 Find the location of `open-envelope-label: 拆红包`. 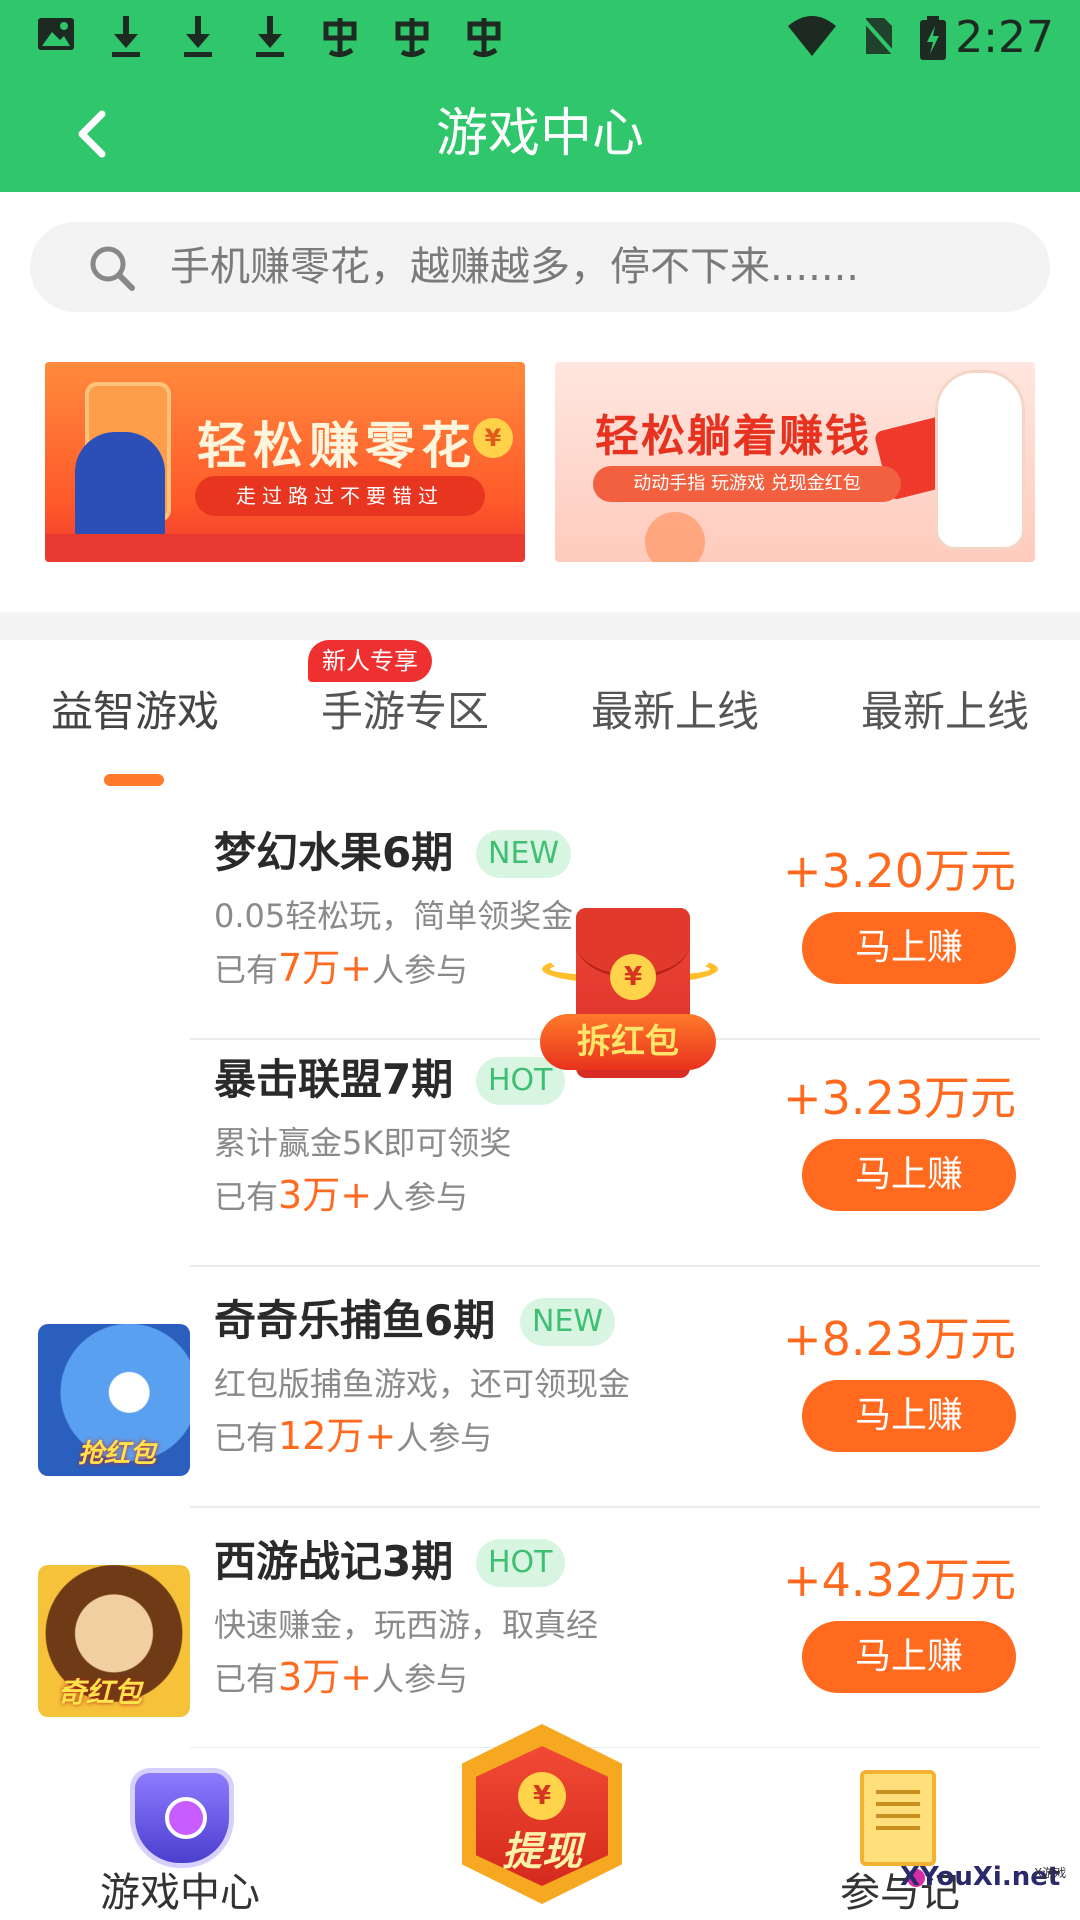

open-envelope-label: 拆红包 is located at coordinates (628, 1042).